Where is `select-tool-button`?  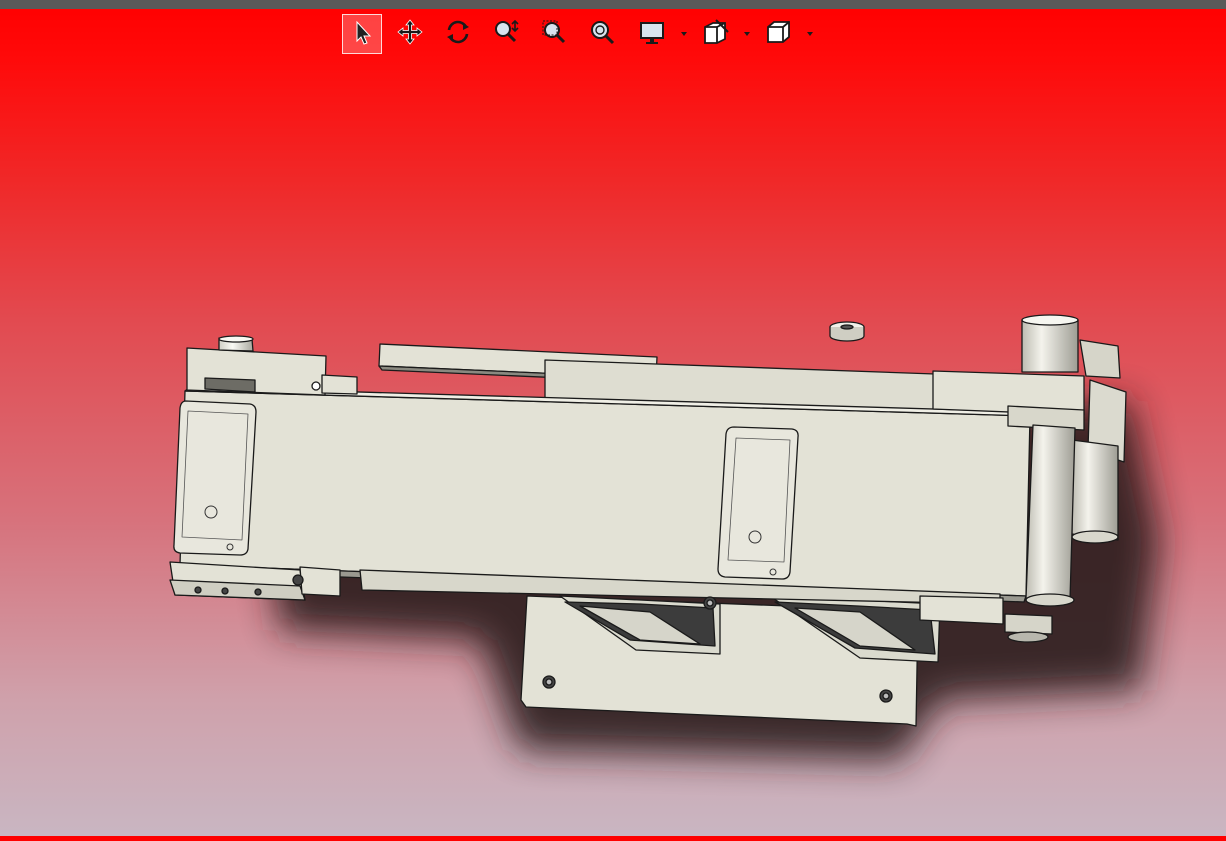
select-tool-button is located at coordinates (362, 34).